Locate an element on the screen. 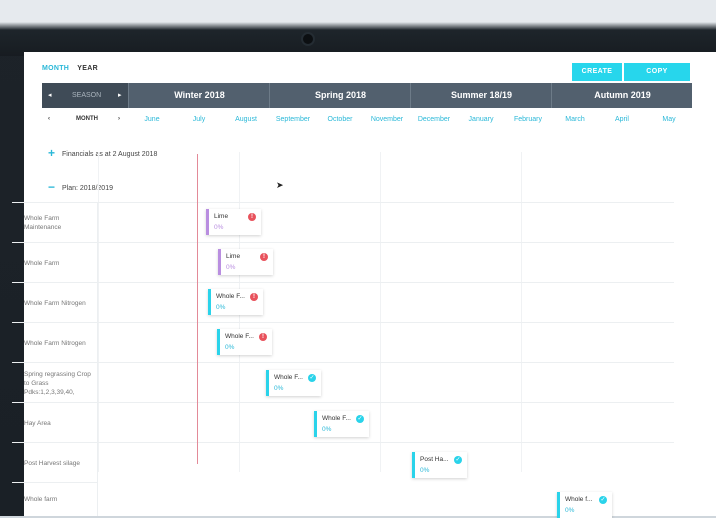  season-prev-icon: ◂ is located at coordinates (50, 95).